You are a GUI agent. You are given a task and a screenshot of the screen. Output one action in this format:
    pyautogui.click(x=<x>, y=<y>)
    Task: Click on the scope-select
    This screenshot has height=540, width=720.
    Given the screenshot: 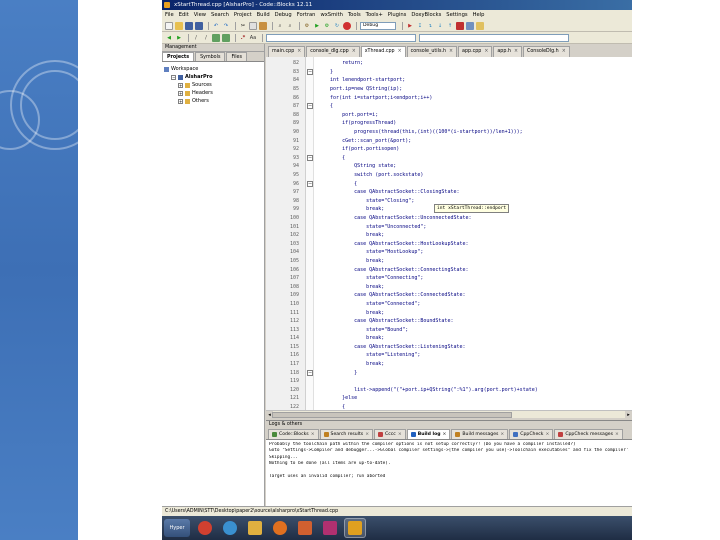 What is the action you would take?
    pyautogui.click(x=341, y=37)
    